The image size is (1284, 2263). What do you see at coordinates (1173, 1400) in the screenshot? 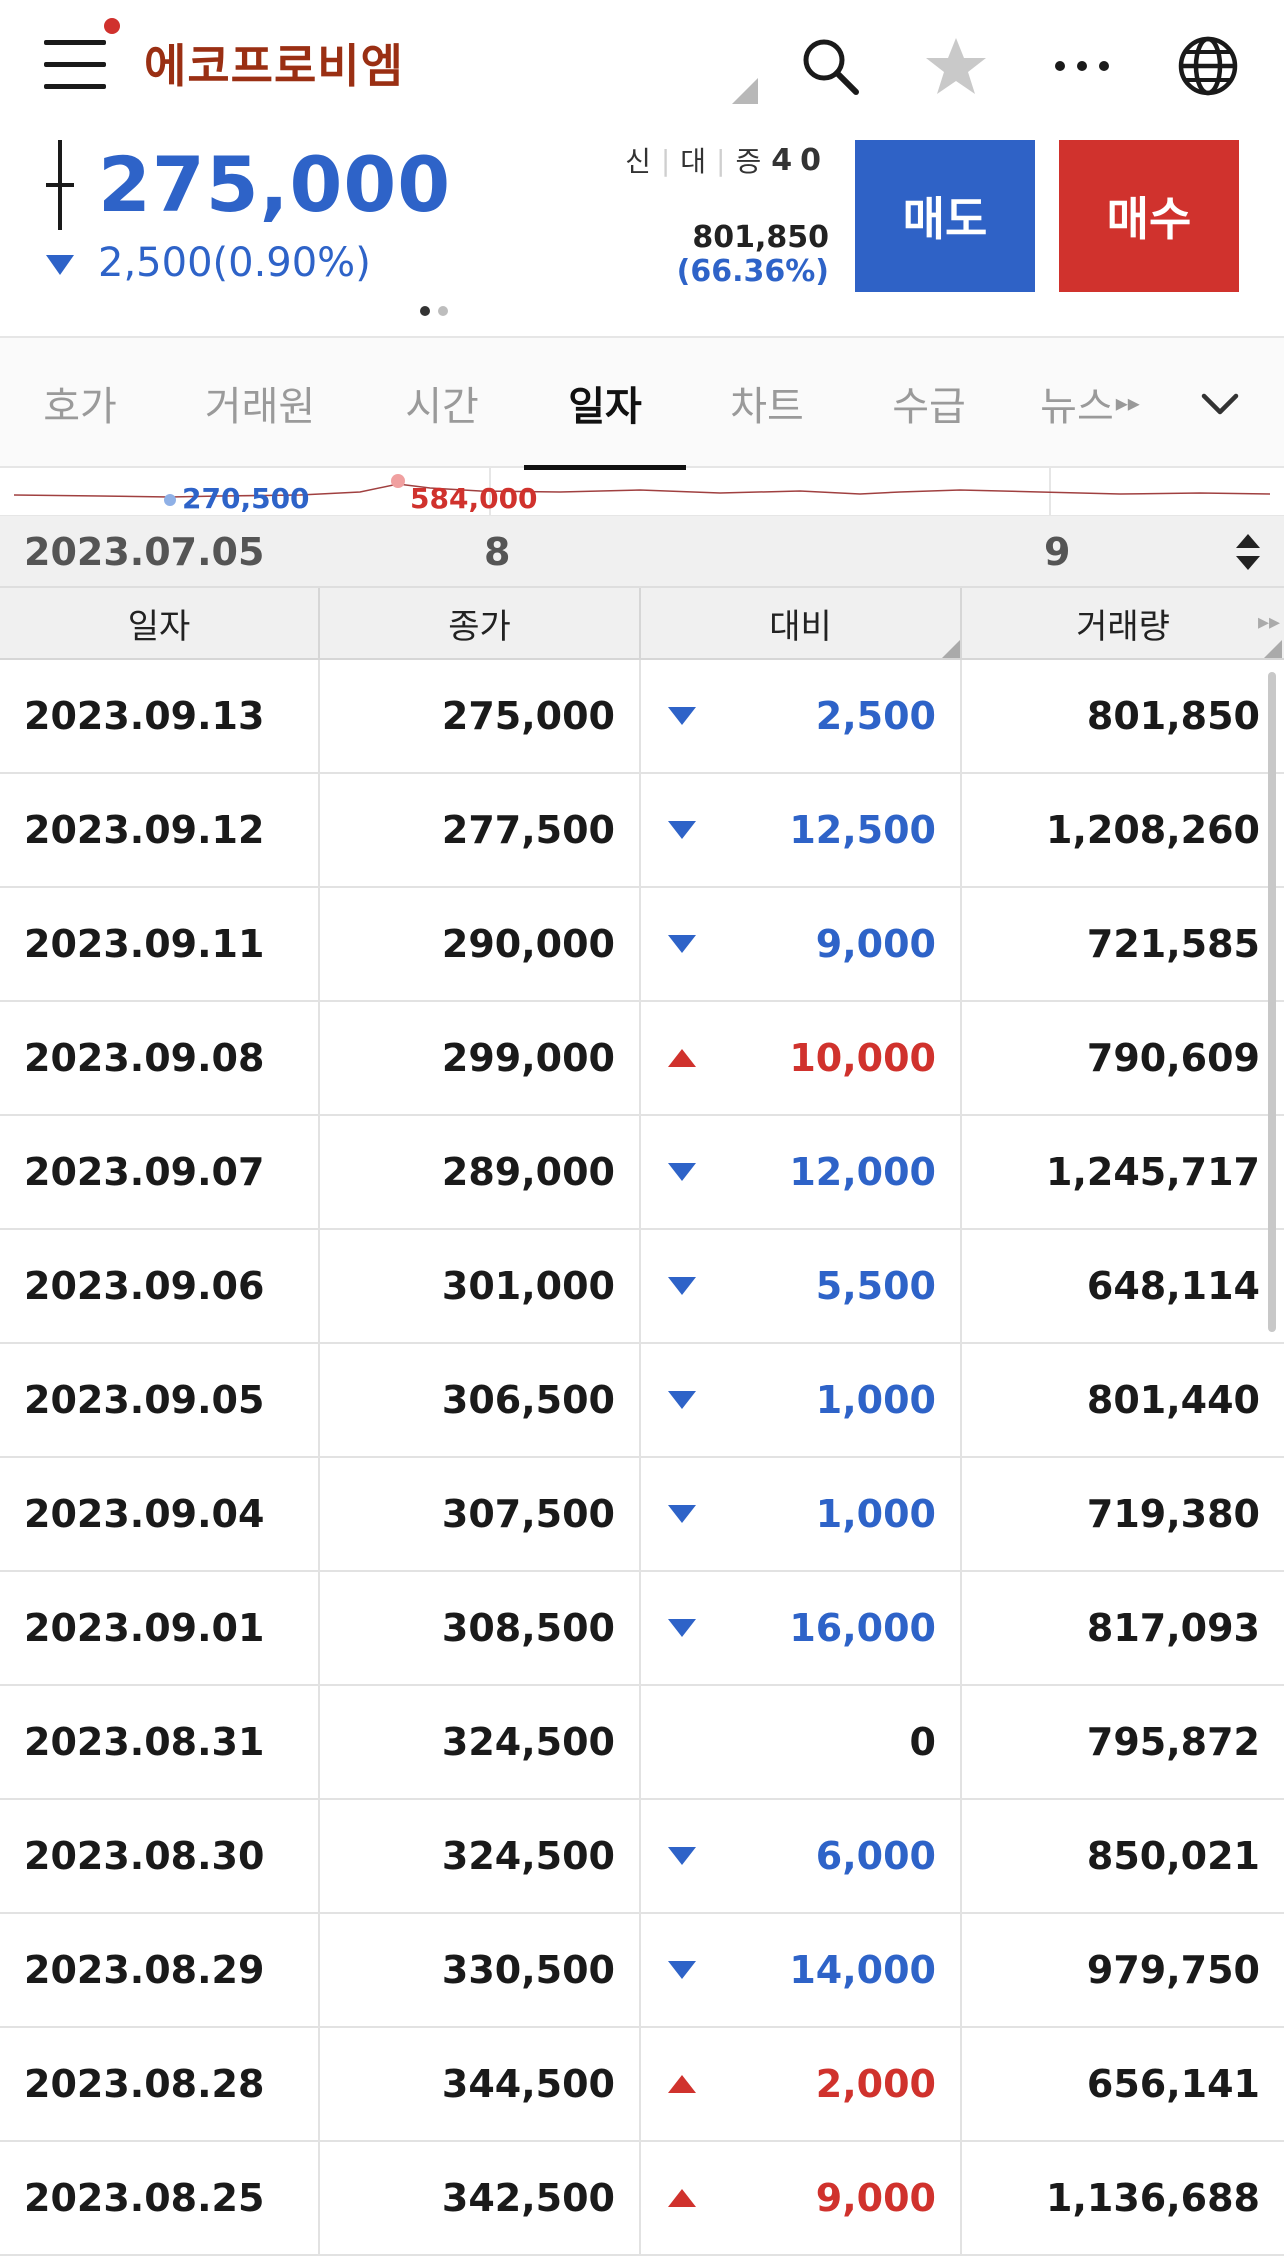
I see `cell-volume: 801,440` at bounding box center [1173, 1400].